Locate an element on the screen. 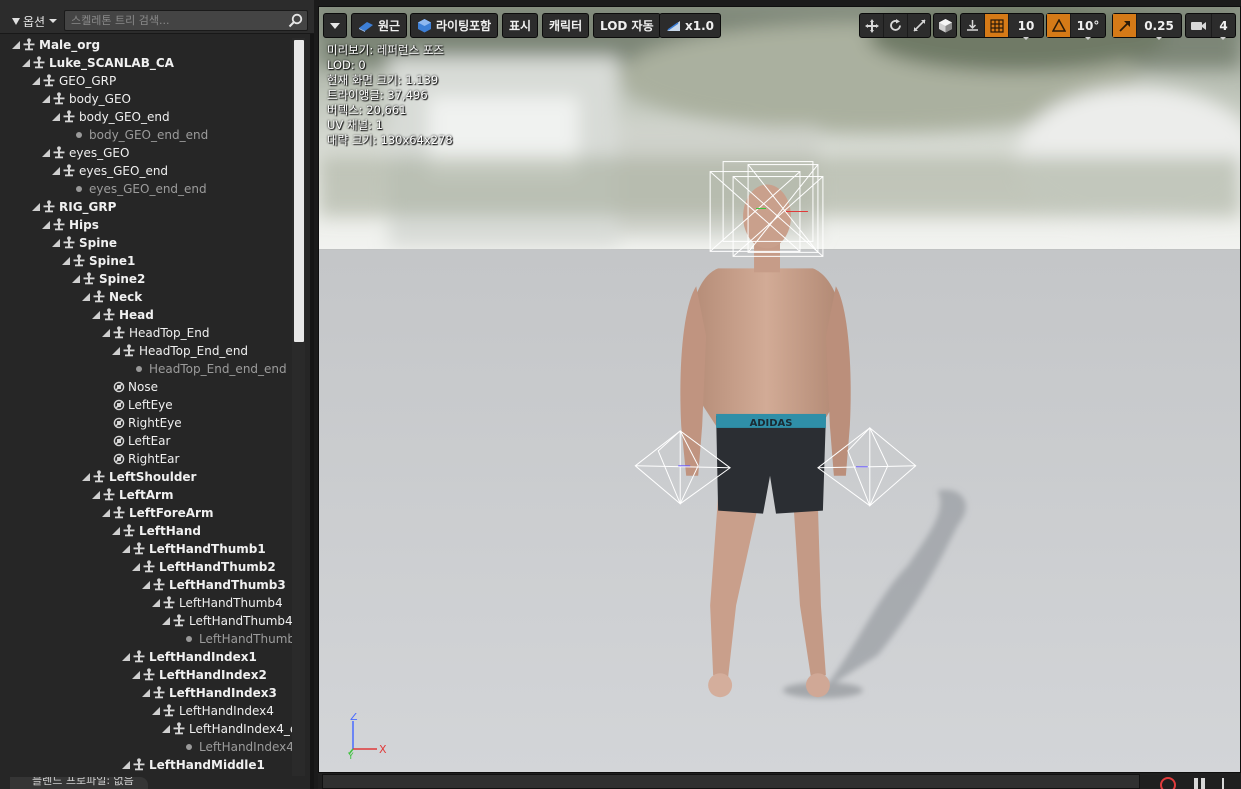 The width and height of the screenshot is (1241, 789). scale-snap-value-dropdown: 0.25 is located at coordinates (1159, 27).